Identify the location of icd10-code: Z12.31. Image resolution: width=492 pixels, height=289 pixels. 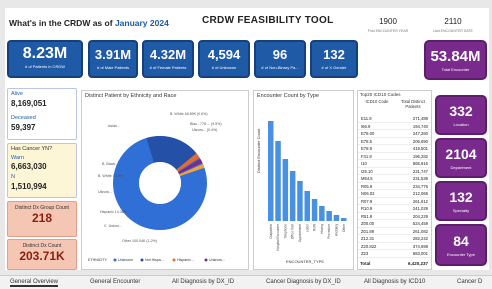
(368, 238).